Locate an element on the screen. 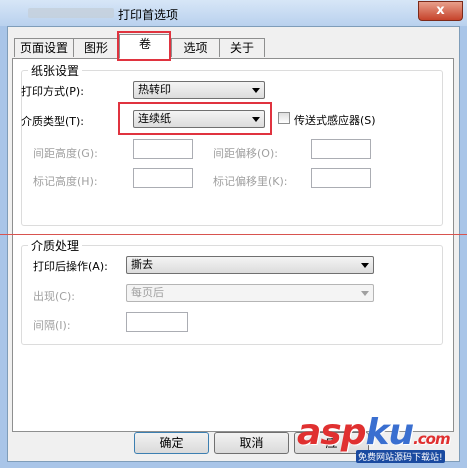 Image resolution: width=467 pixels, height=468 pixels. divider-line is located at coordinates (233, 234).